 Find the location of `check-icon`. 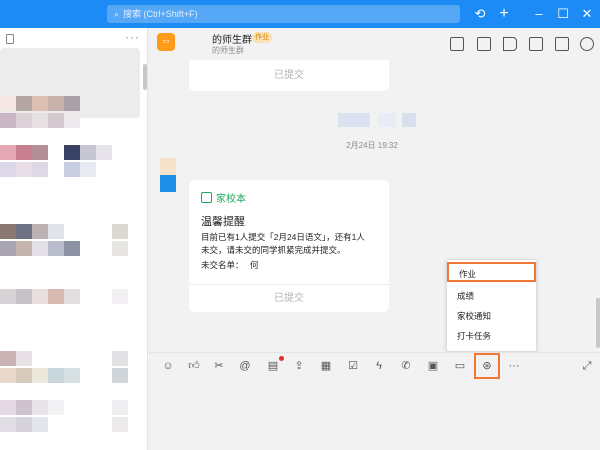

check-icon is located at coordinates (484, 44).